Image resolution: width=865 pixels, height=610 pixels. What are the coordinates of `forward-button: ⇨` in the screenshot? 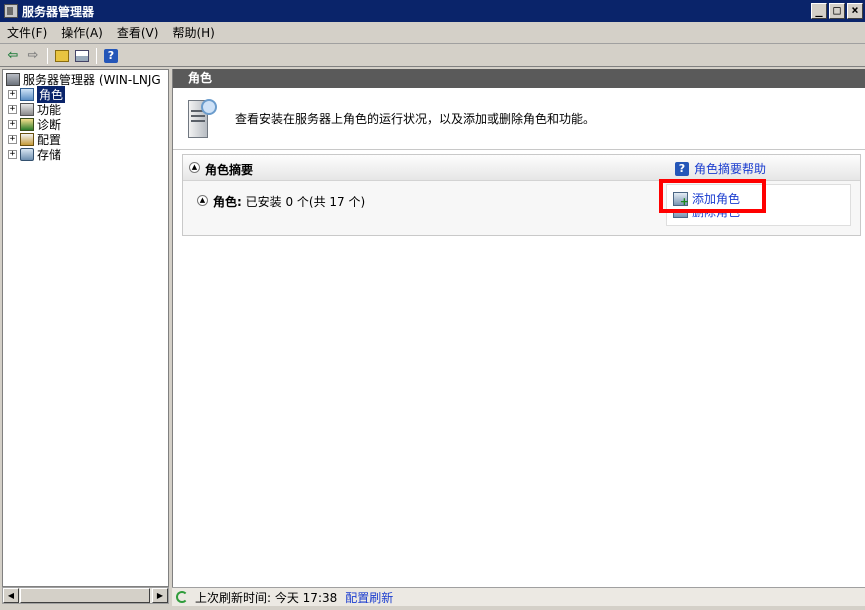 It's located at (33, 56).